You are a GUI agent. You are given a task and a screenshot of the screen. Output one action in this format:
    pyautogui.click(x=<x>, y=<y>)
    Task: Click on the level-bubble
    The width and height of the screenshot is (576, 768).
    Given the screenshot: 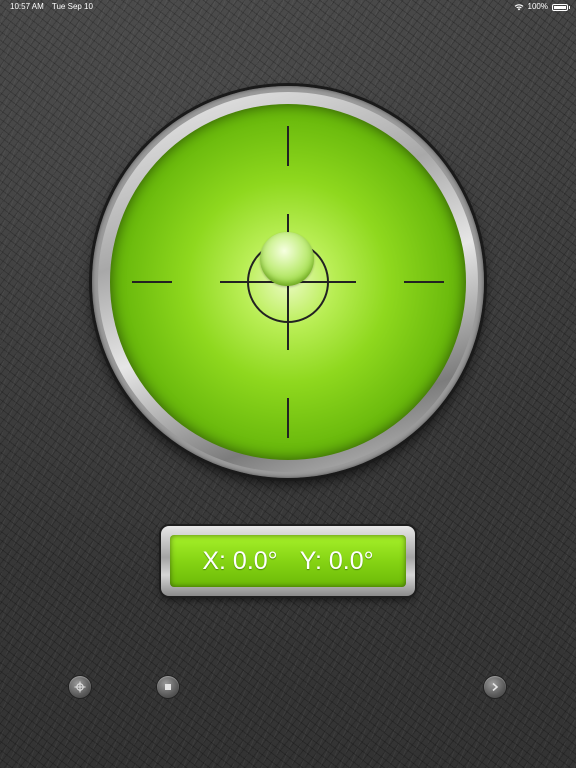 What is the action you would take?
    pyautogui.click(x=287, y=259)
    